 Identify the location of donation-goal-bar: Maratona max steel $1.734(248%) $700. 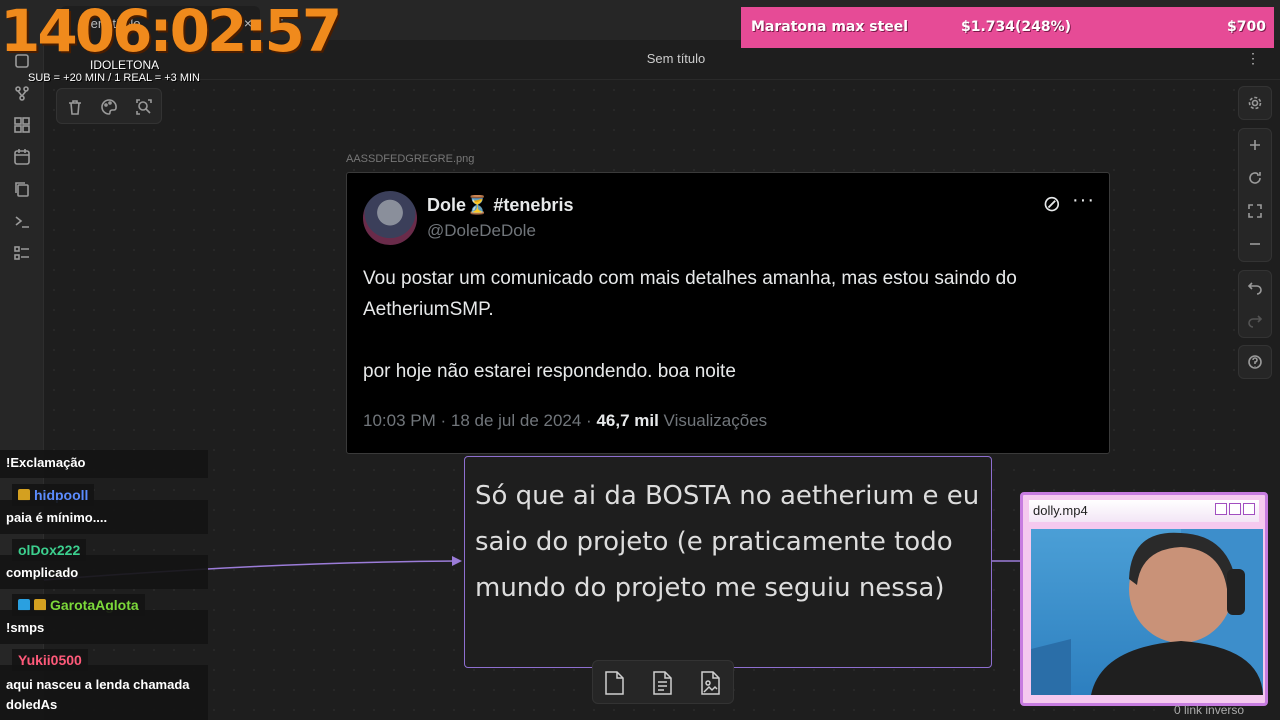
(1007, 27).